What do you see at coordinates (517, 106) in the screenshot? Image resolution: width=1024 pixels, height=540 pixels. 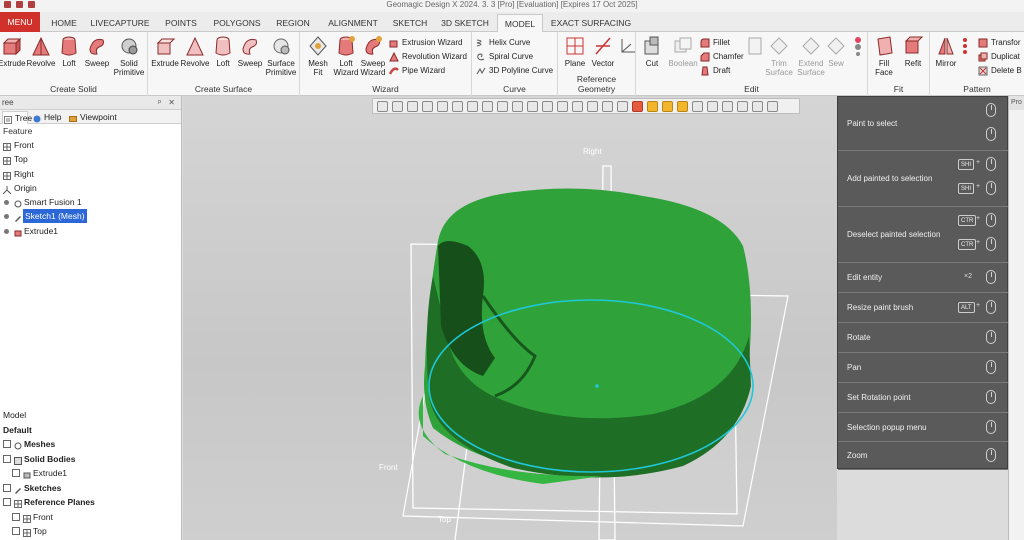 I see `select-point-icon` at bounding box center [517, 106].